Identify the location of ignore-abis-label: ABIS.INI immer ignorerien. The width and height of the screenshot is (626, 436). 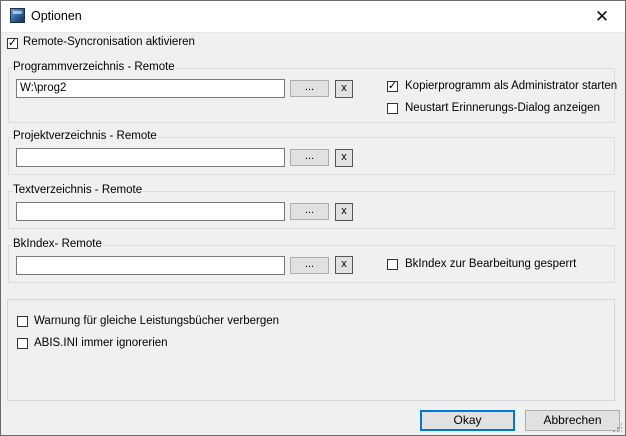
(101, 343).